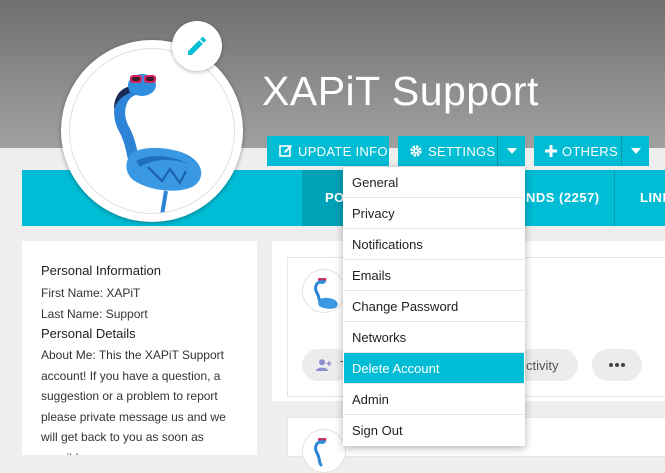  I want to click on profile-avatar, so click(152, 131).